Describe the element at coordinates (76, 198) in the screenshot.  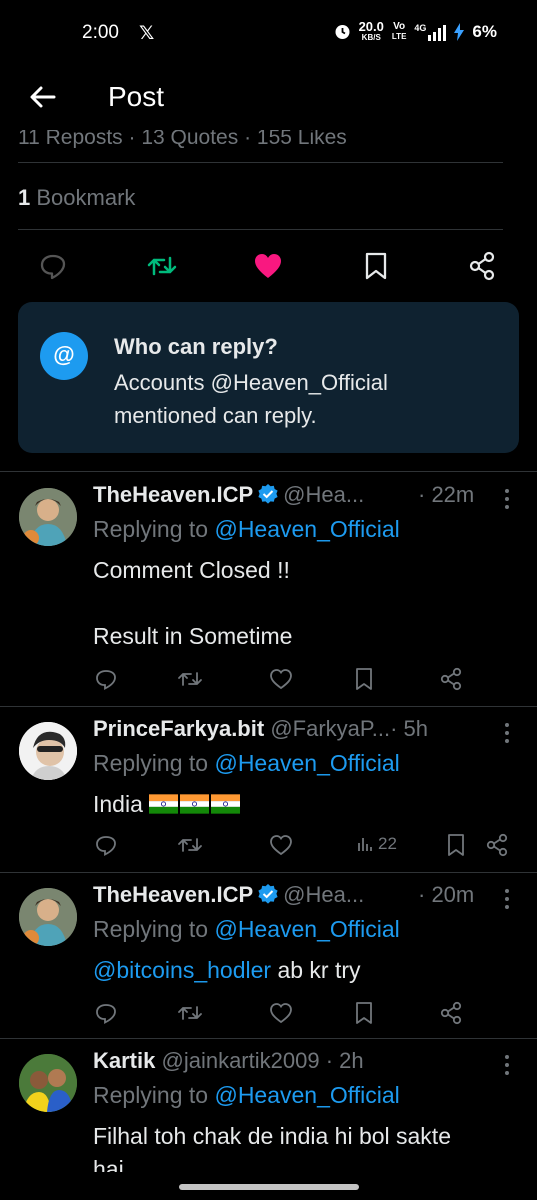
I see `bookmark-count: 1 Bookmark` at that location.